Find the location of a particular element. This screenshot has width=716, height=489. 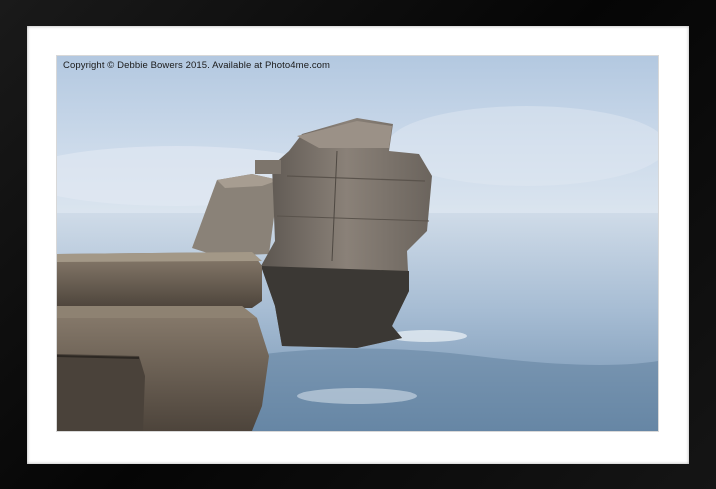

foreground-rock is located at coordinates (101, 392).